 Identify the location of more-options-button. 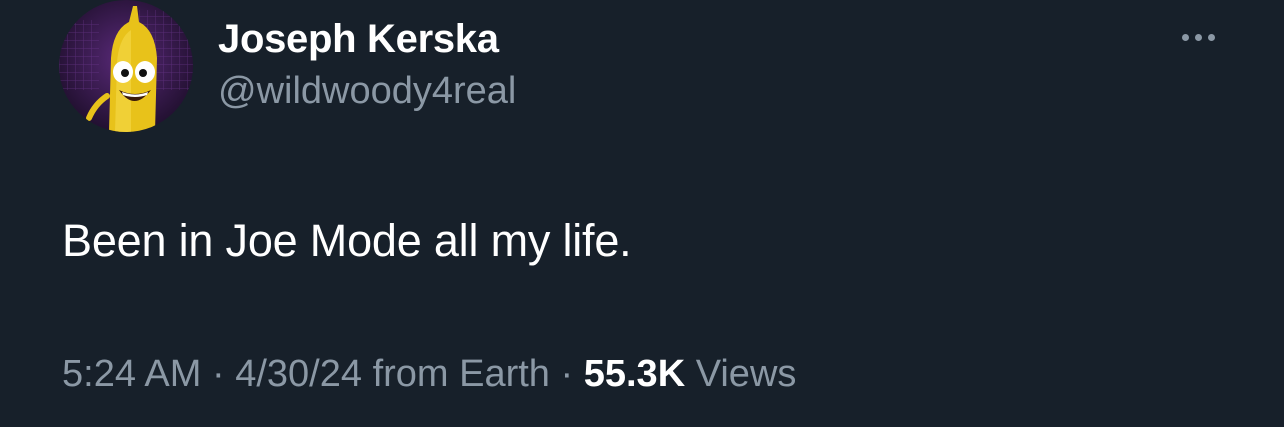
(1198, 37).